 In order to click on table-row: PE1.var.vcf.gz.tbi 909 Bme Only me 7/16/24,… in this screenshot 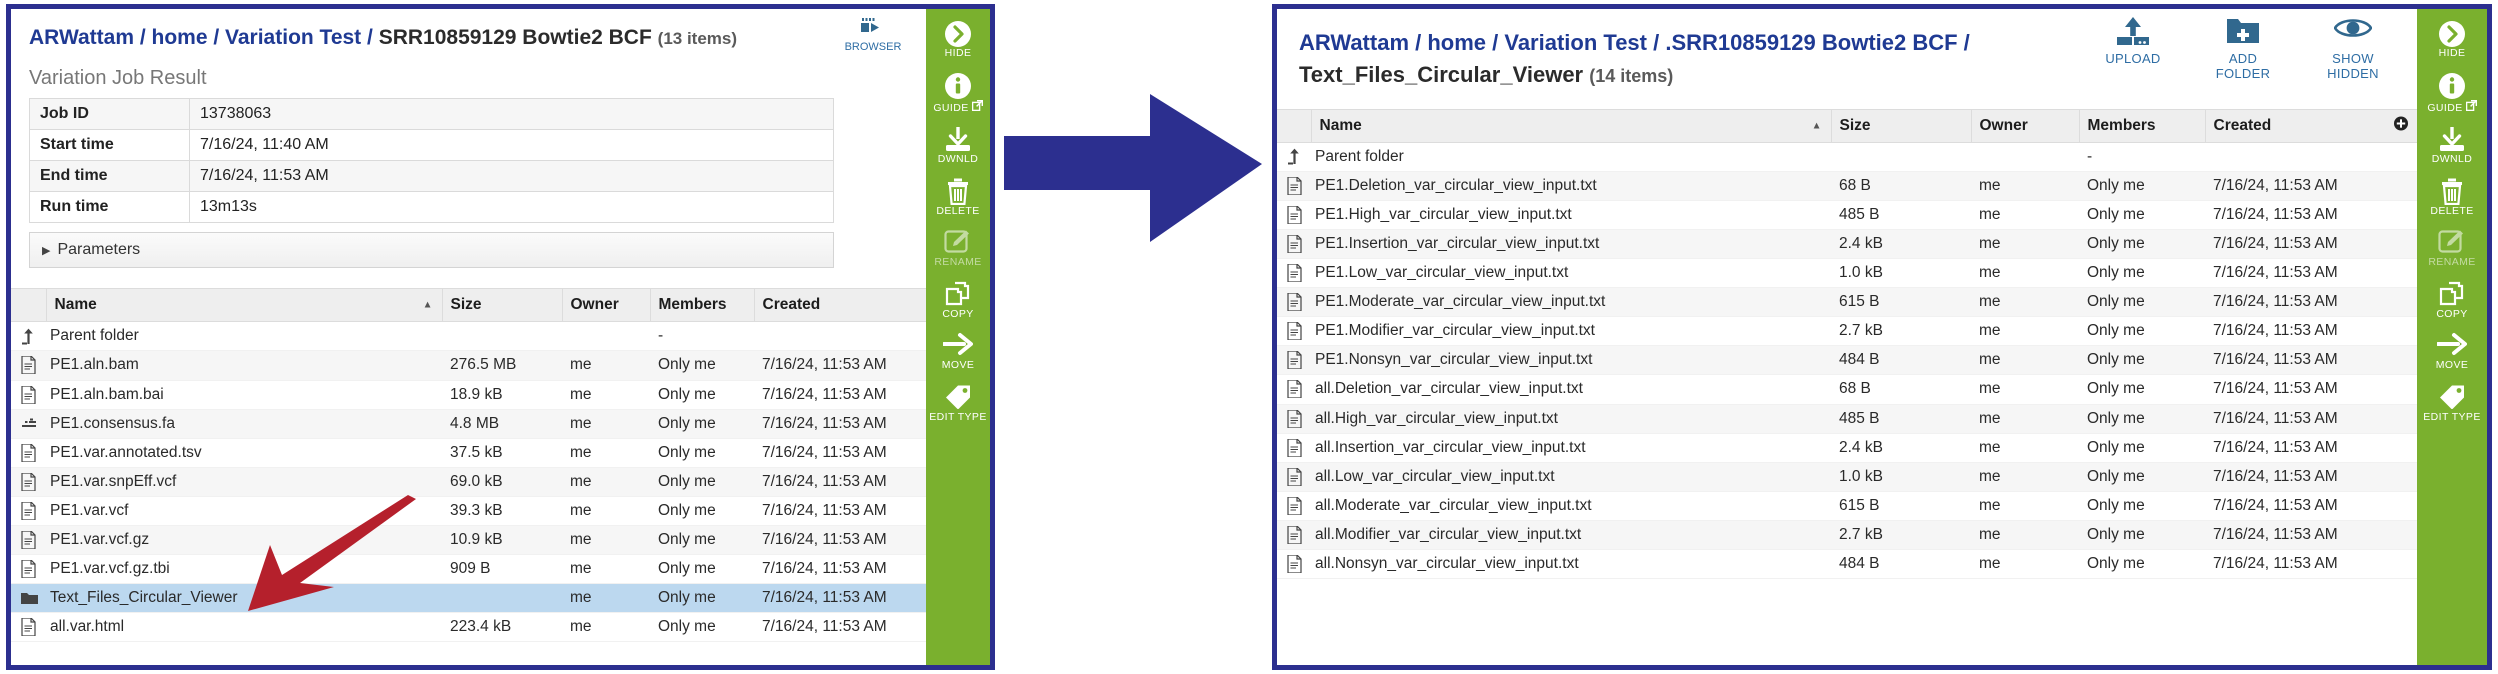, I will do `click(468, 569)`.